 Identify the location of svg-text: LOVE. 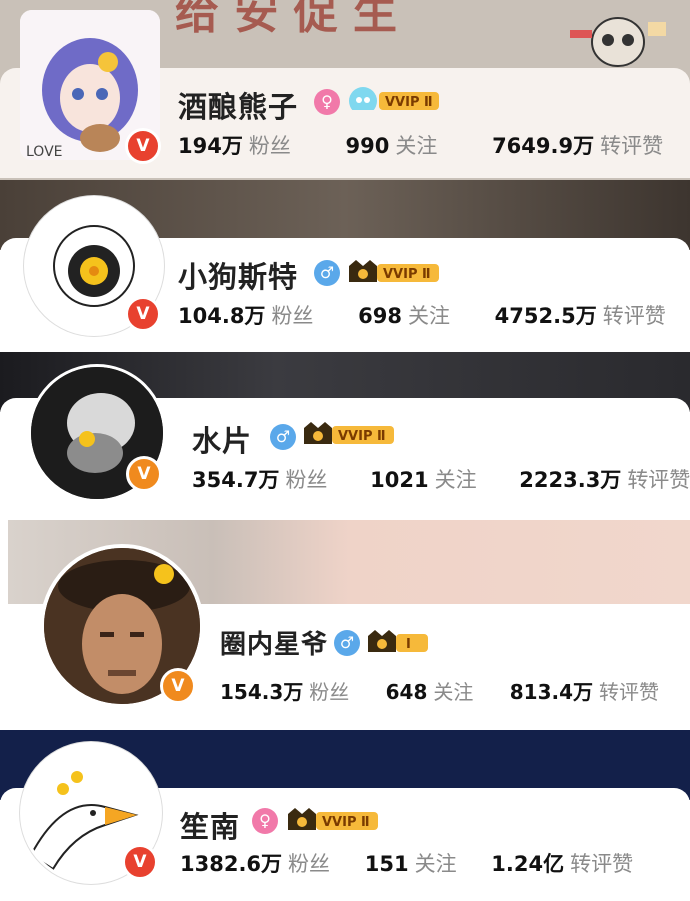
(44, 152).